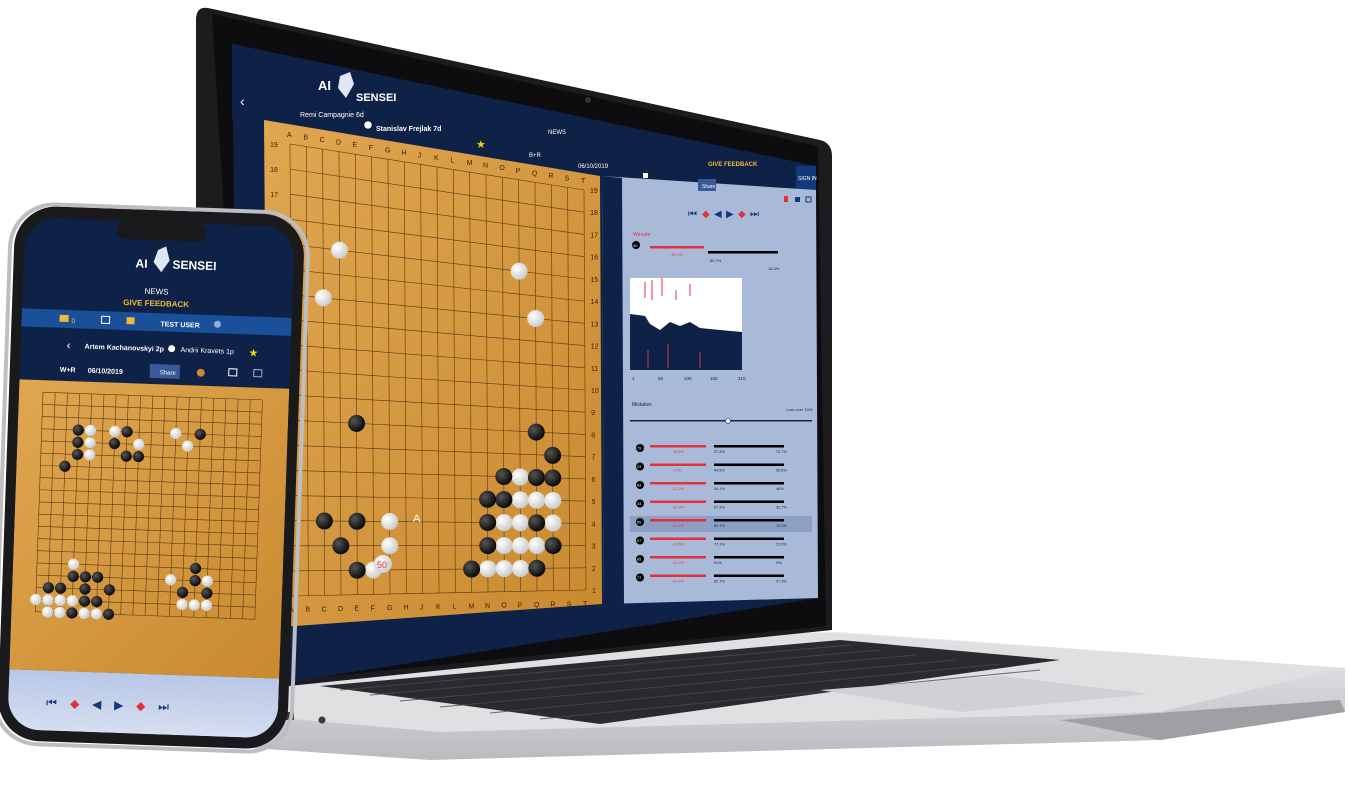  I want to click on laptop-color-toggle-icon, so click(368, 125).